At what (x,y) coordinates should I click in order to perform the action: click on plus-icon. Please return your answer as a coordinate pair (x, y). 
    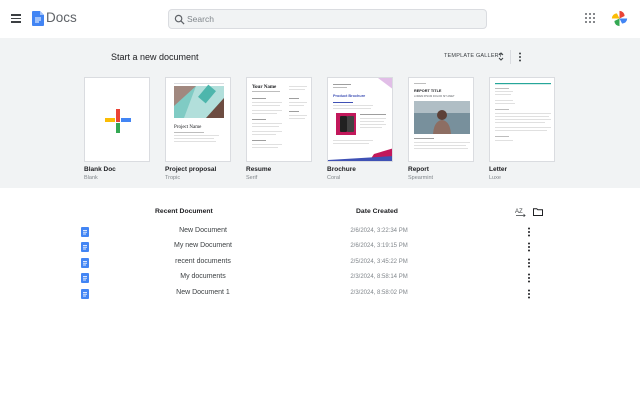
    Looking at the image, I should click on (118, 121).